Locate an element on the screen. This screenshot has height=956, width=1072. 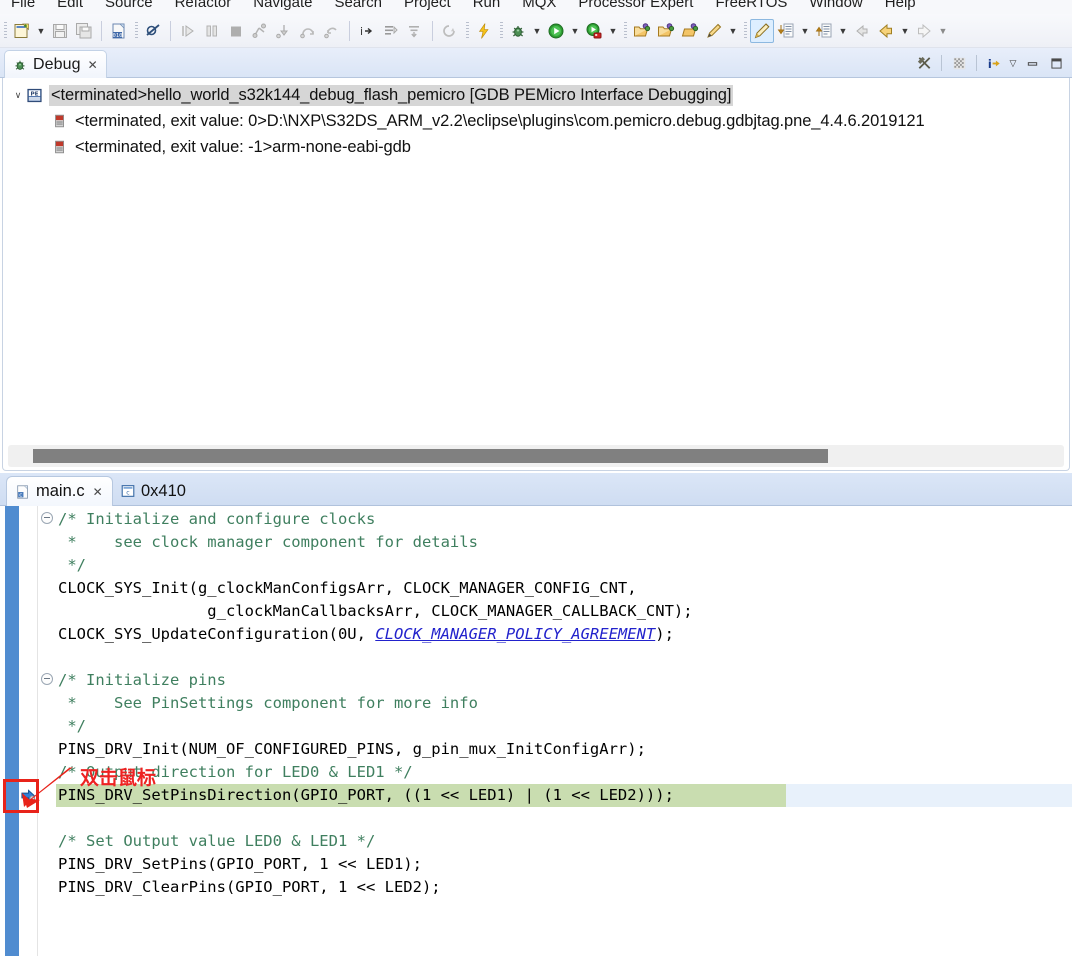
open-folder2-icon is located at coordinates (666, 31).